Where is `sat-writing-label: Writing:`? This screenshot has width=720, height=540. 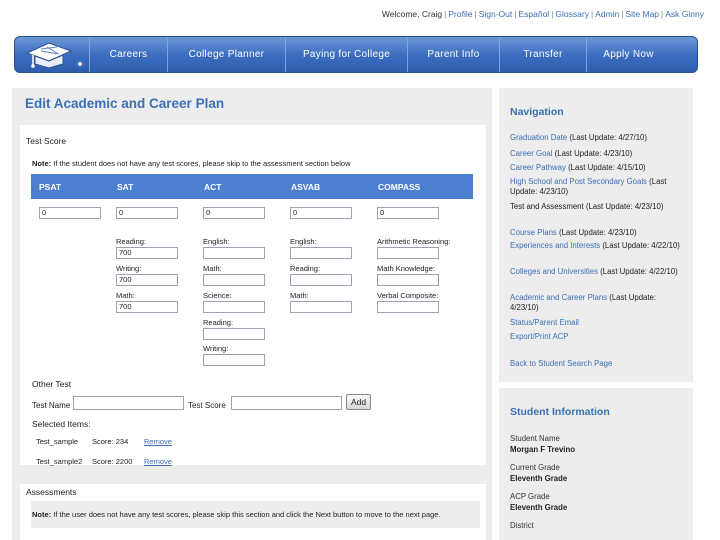
sat-writing-label: Writing: is located at coordinates (129, 268).